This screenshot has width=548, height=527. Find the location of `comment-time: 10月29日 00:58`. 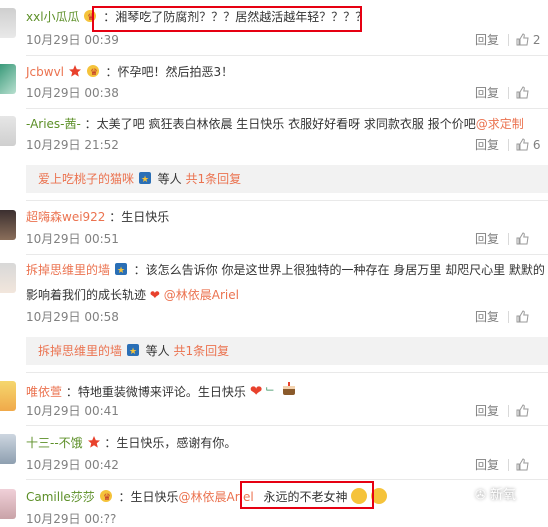

comment-time: 10月29日 00:58 is located at coordinates (72, 317).